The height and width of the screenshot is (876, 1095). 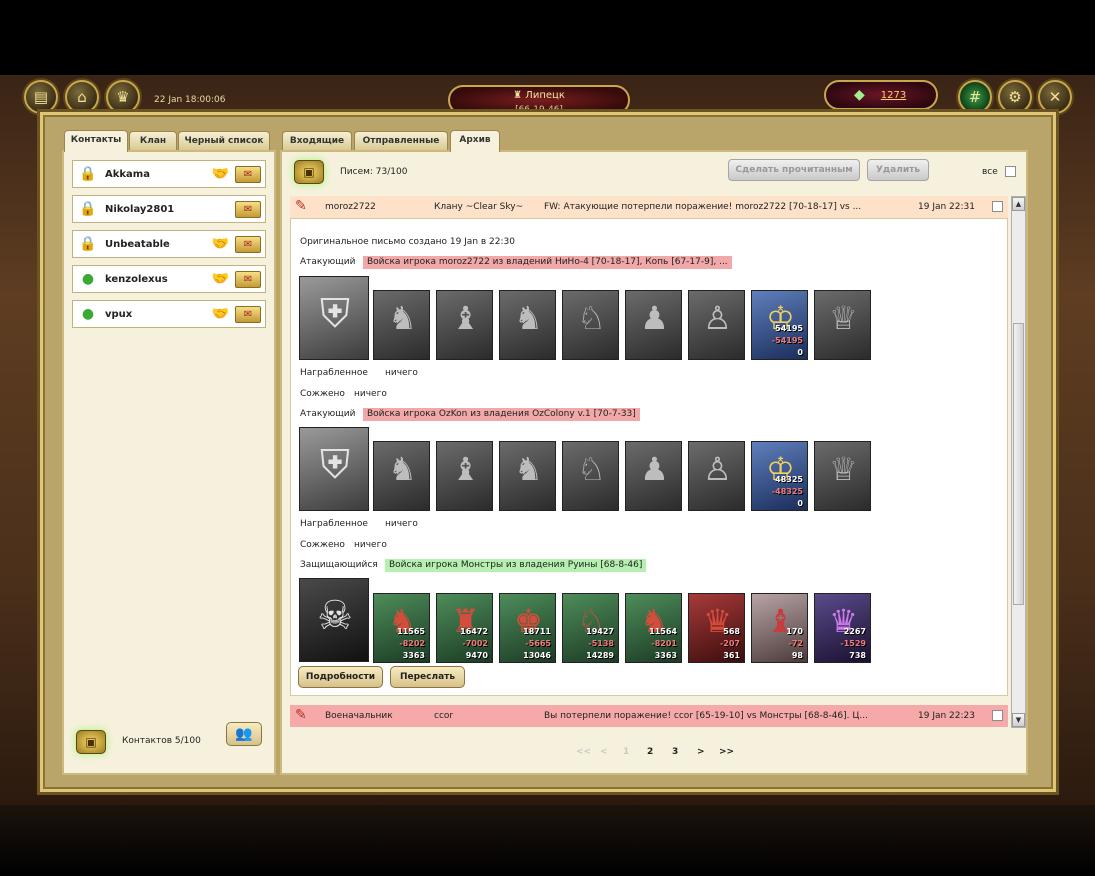 I want to click on contact-row: 🔒 Unbeatable 🤝 ✉, so click(x=169, y=244).